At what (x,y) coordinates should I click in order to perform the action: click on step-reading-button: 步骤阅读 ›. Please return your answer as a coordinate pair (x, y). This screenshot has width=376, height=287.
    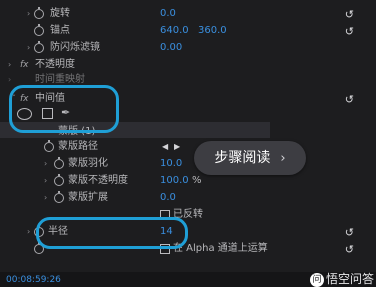
    Looking at the image, I should click on (250, 158).